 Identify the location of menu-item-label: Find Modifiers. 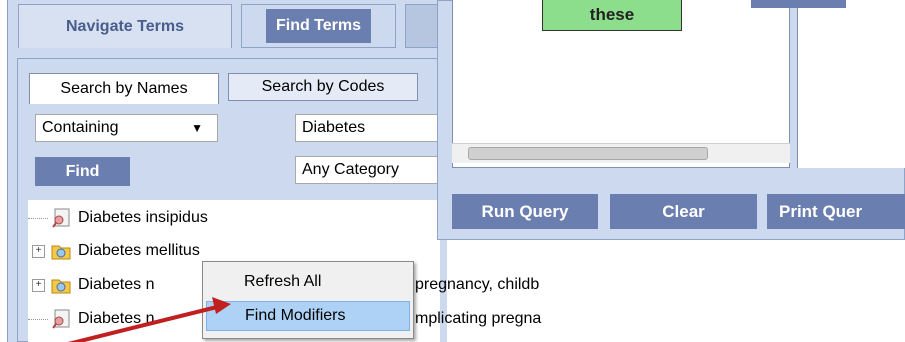
(295, 315).